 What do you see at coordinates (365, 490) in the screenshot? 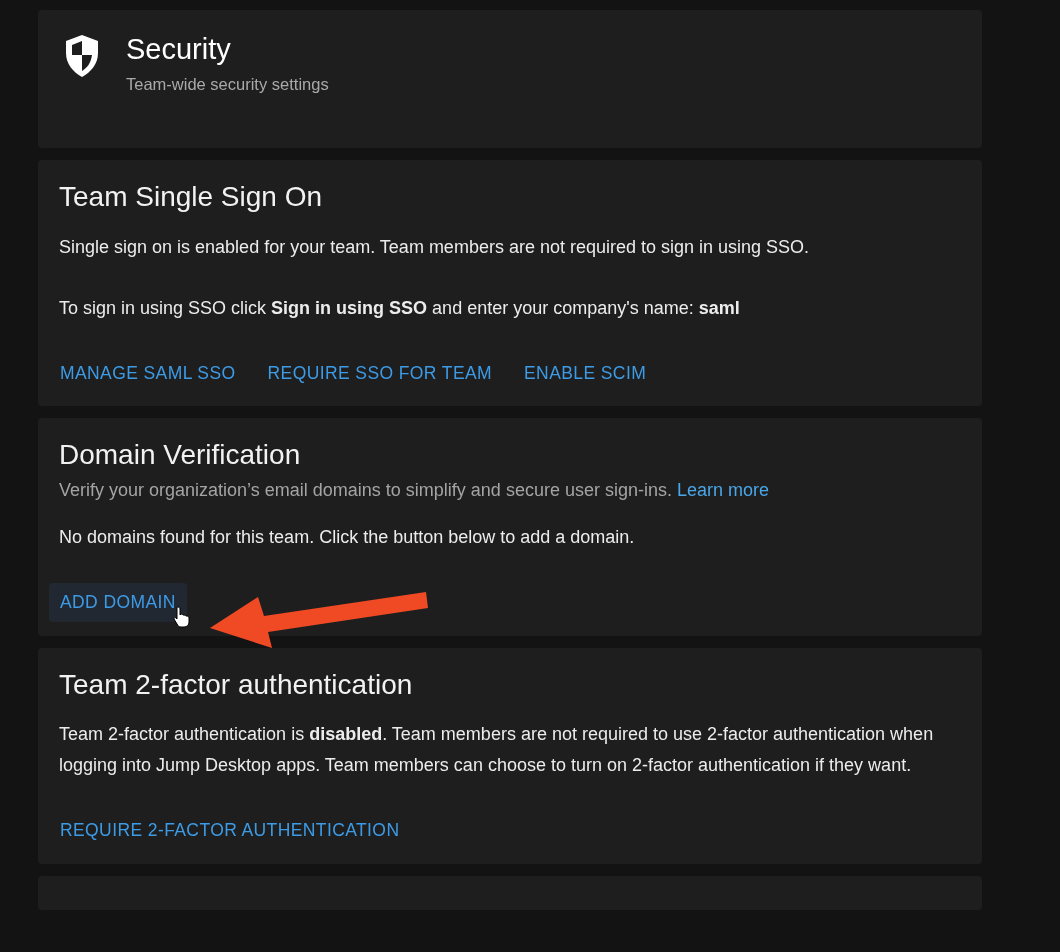
I see `section-description: Verify your organization’s email domains to simplify and secure user sign-ins.` at bounding box center [365, 490].